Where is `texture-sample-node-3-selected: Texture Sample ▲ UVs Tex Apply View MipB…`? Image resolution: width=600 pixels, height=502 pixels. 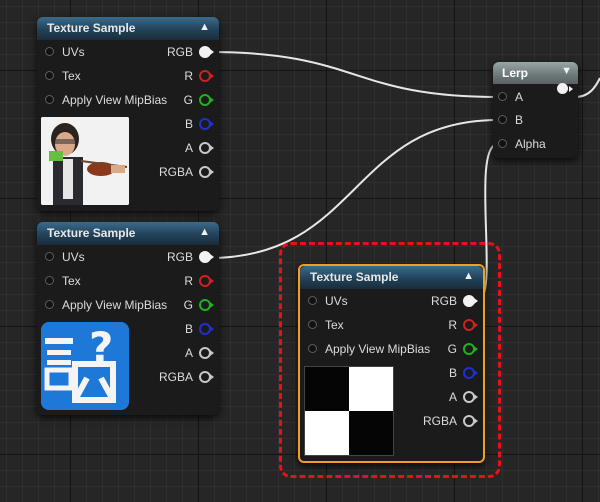
texture-sample-node-3-selected: Texture Sample ▲ UVs Tex Apply View MipB… is located at coordinates (391, 363).